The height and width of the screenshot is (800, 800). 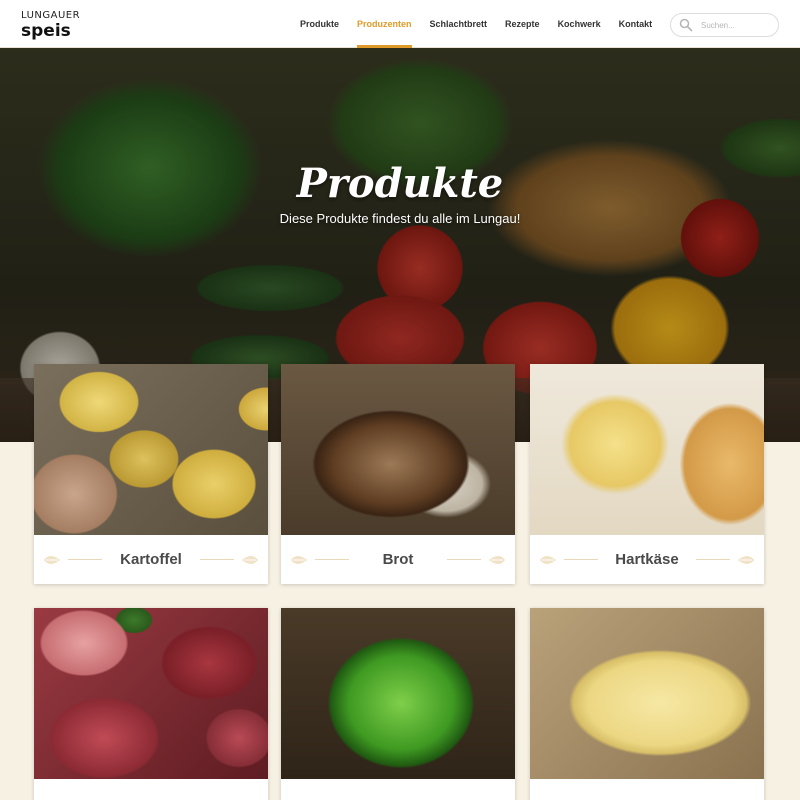 What do you see at coordinates (647, 559) in the screenshot?
I see `product-card-footer: Hartkäse` at bounding box center [647, 559].